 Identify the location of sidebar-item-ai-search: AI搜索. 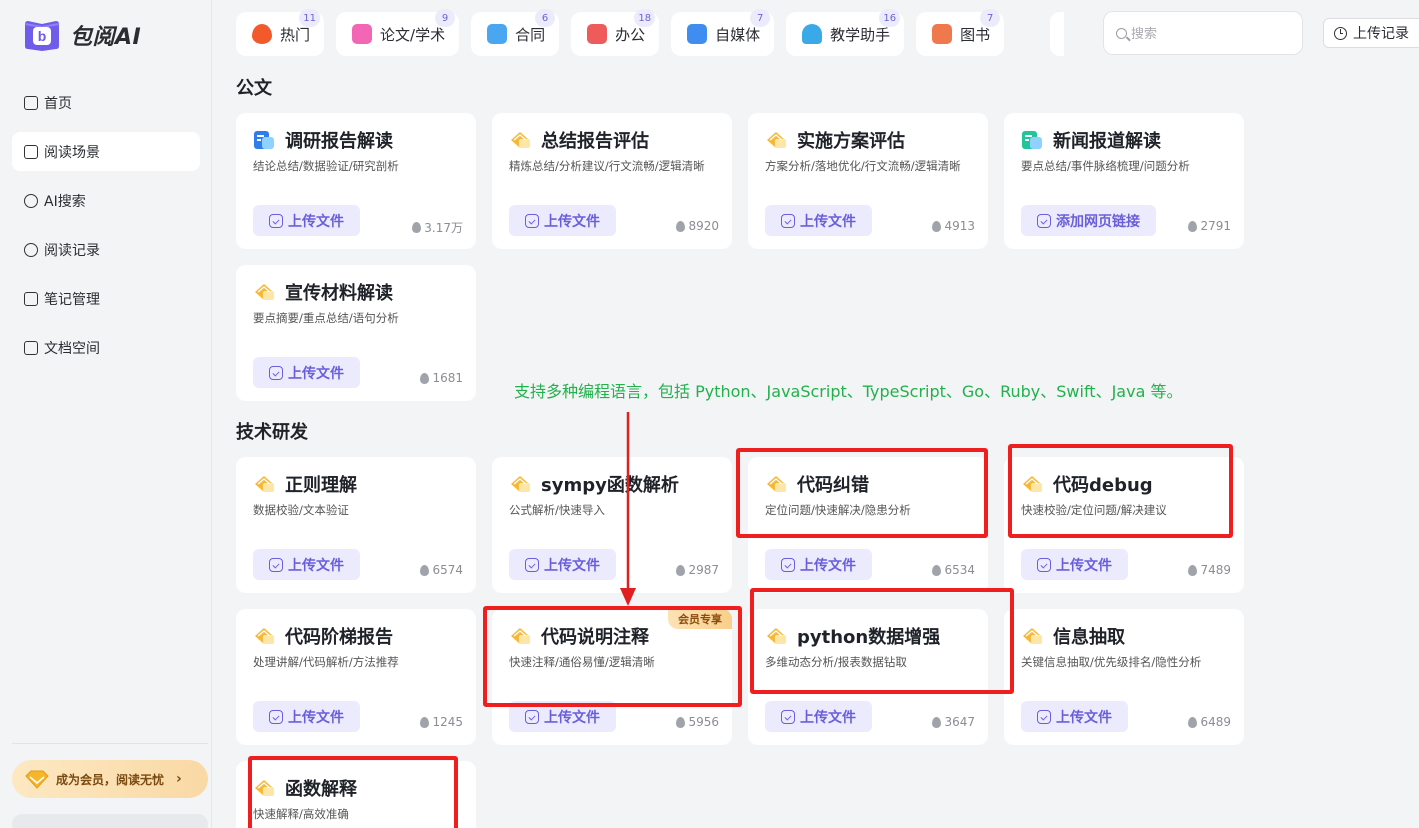
(106, 200).